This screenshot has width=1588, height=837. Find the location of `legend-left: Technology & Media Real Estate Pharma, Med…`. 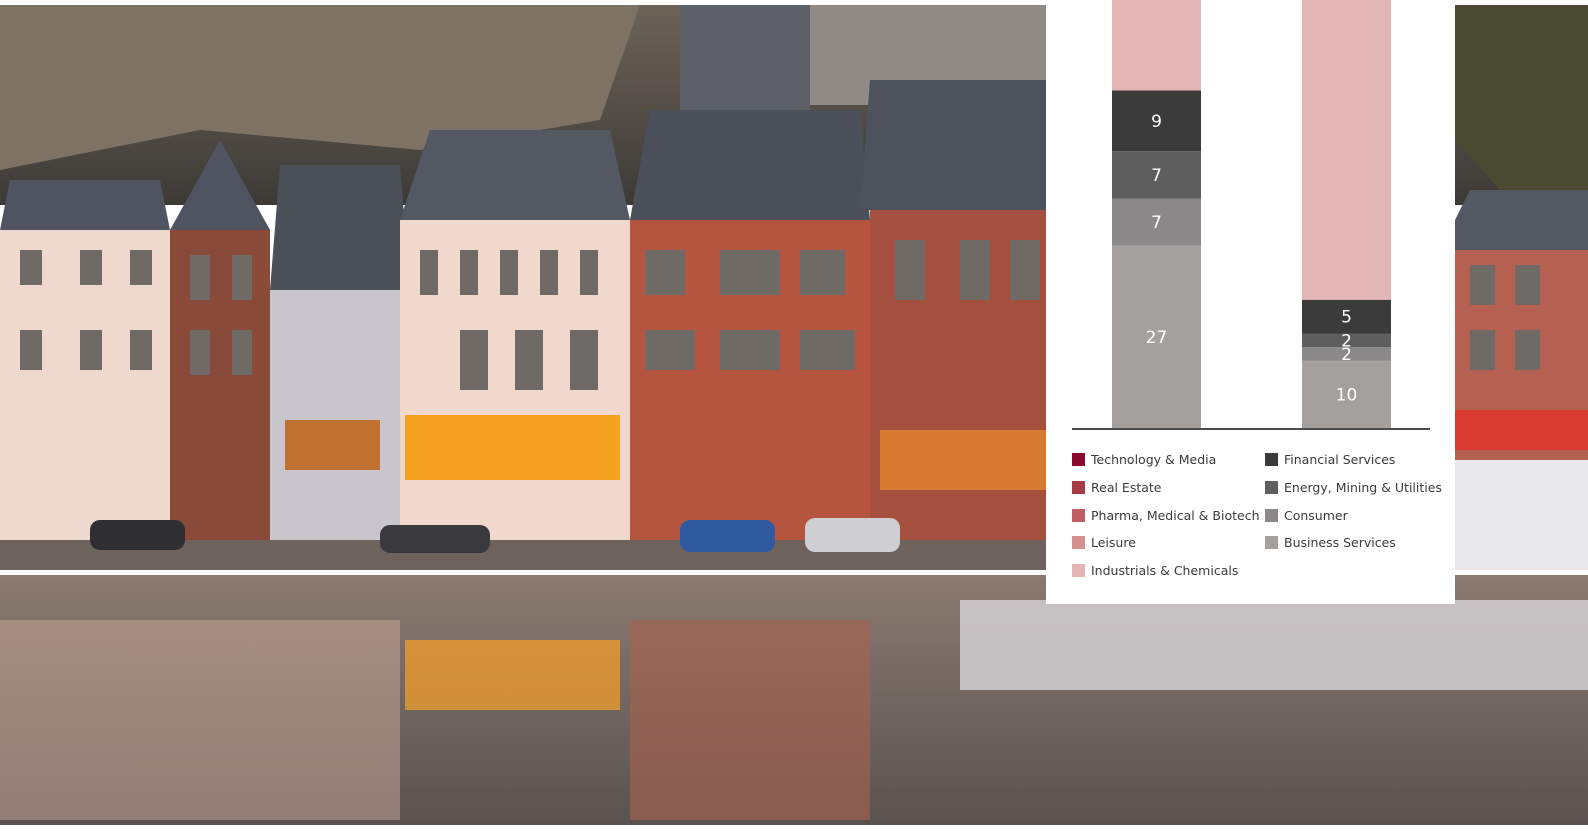

legend-left: Technology & Media Real Estate Pharma, Med… is located at coordinates (1166, 515).